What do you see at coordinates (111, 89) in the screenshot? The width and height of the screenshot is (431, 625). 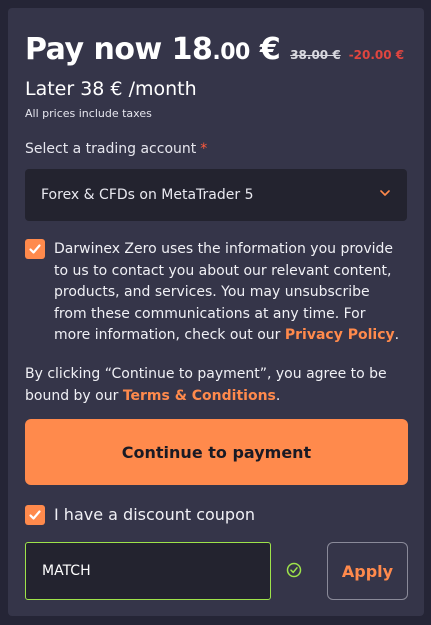 I see `later-price: Later 38 € /month` at bounding box center [111, 89].